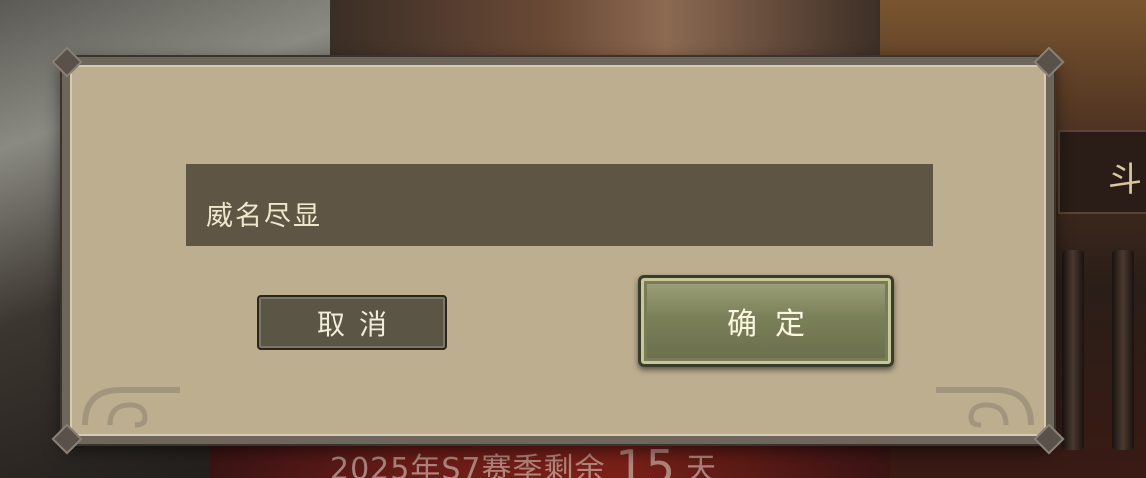 Image resolution: width=1146 pixels, height=478 pixels. What do you see at coordinates (559, 205) in the screenshot?
I see `title-name-field: 威名尽显` at bounding box center [559, 205].